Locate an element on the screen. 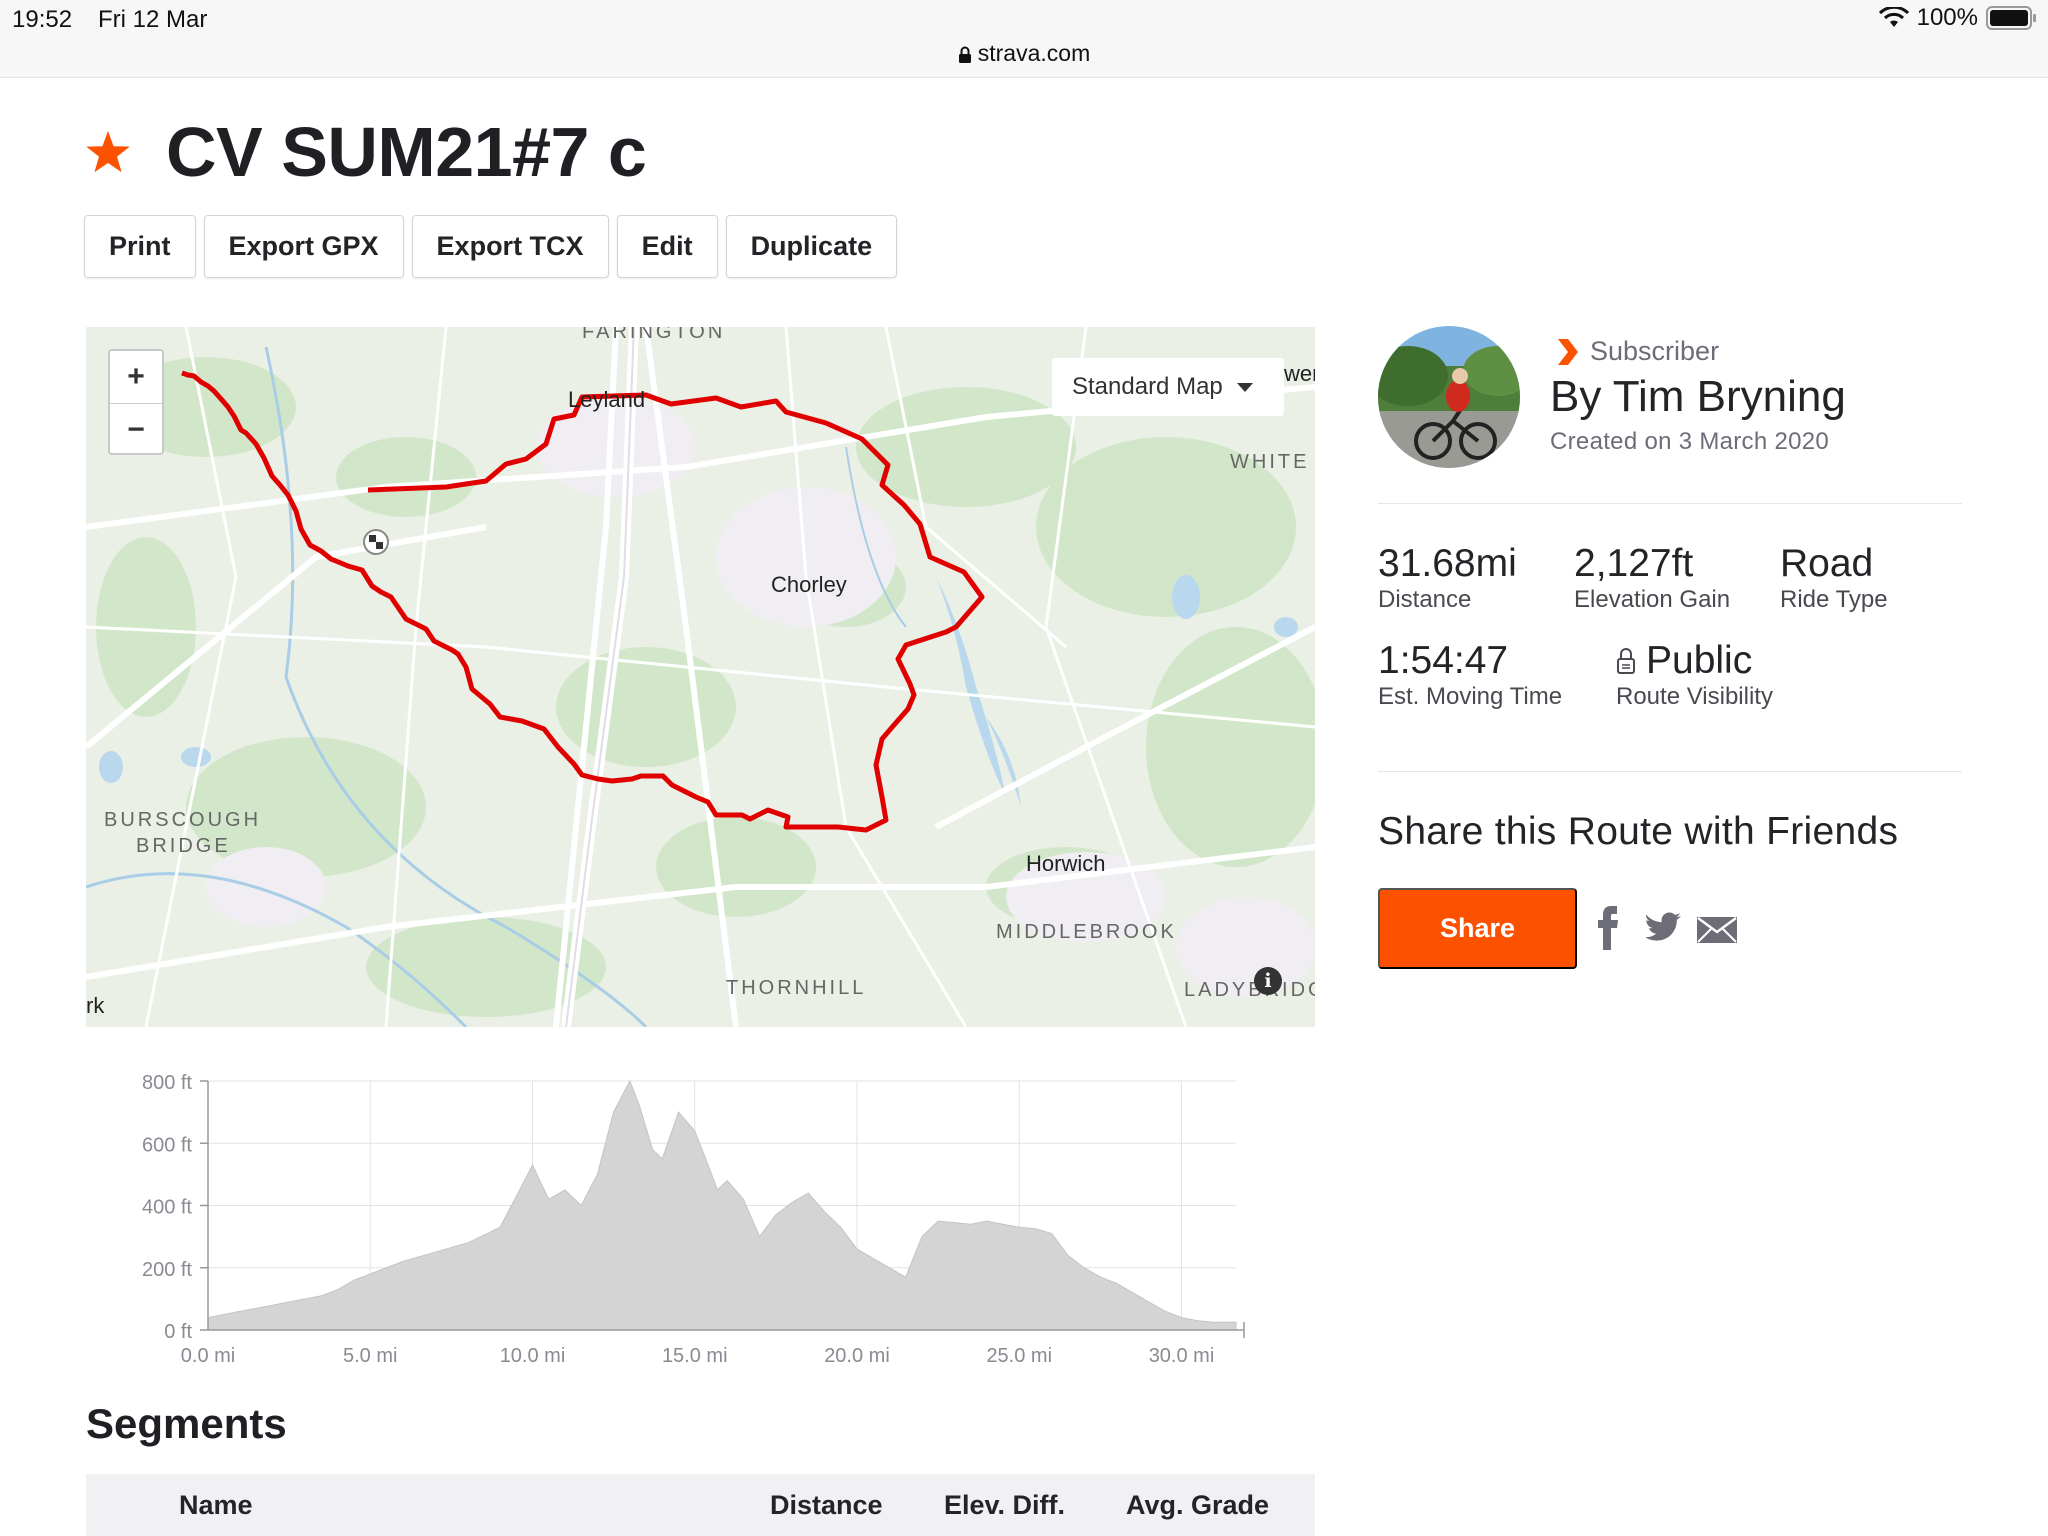 This screenshot has width=2048, height=1536. zoom-controls: + − is located at coordinates (136, 402).